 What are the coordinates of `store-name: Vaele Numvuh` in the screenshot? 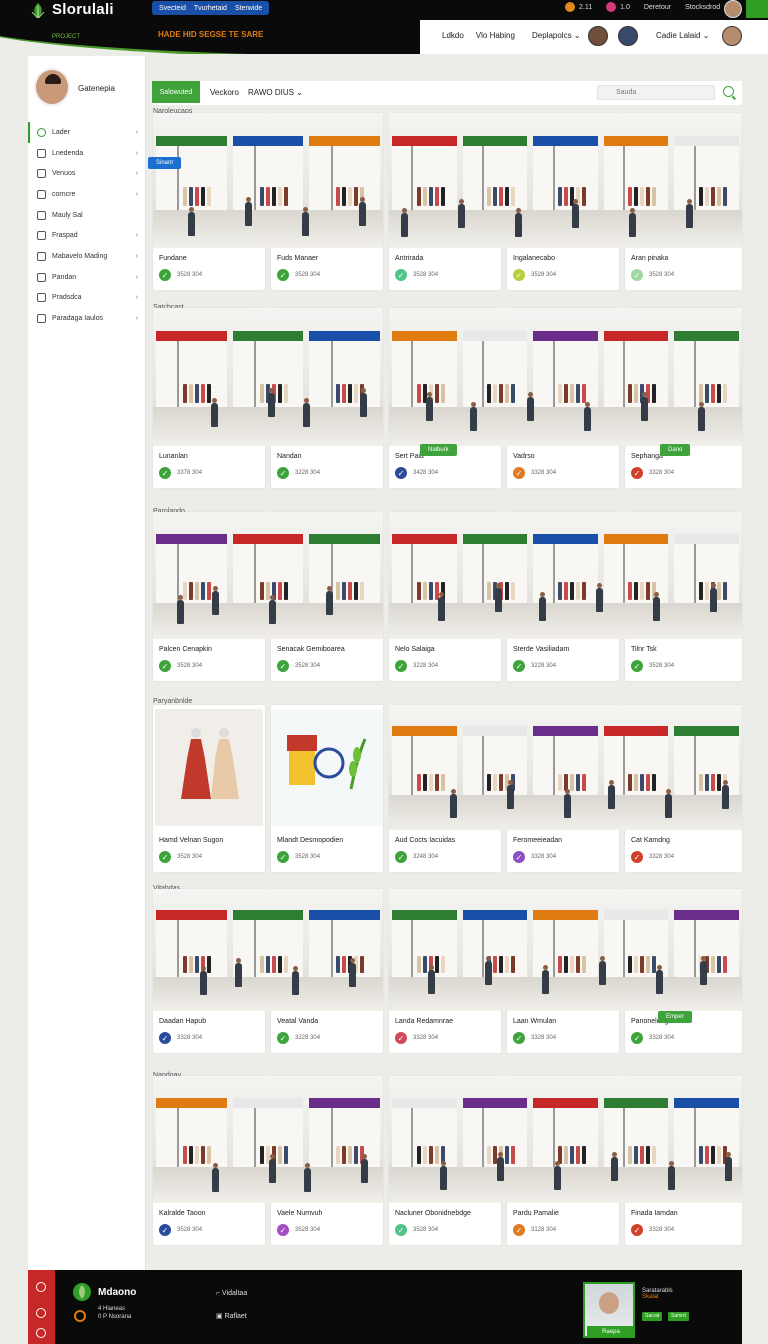 It's located at (300, 1213).